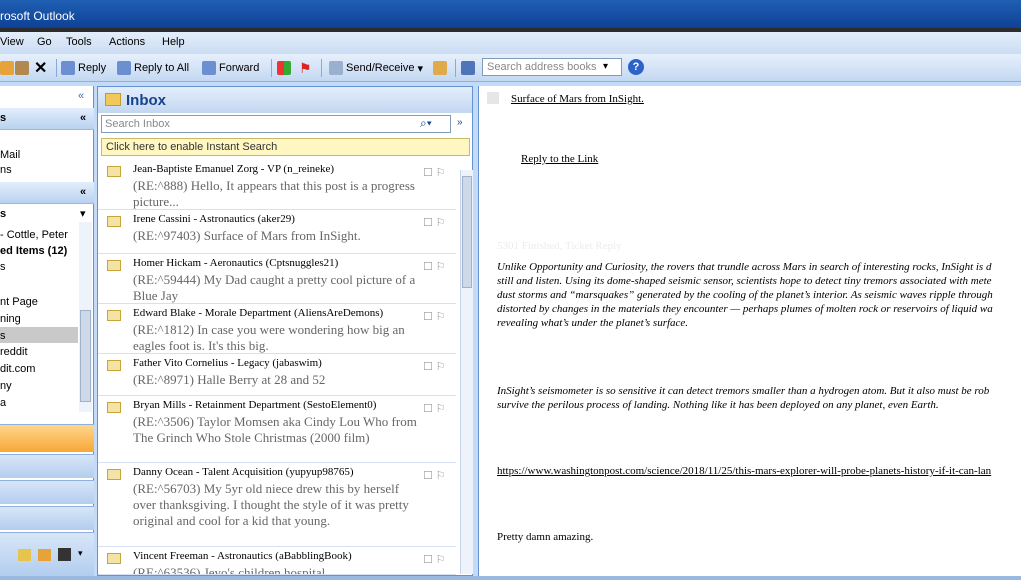  I want to click on faded-text: 5301 Finished, Ticket Reply, so click(559, 246).